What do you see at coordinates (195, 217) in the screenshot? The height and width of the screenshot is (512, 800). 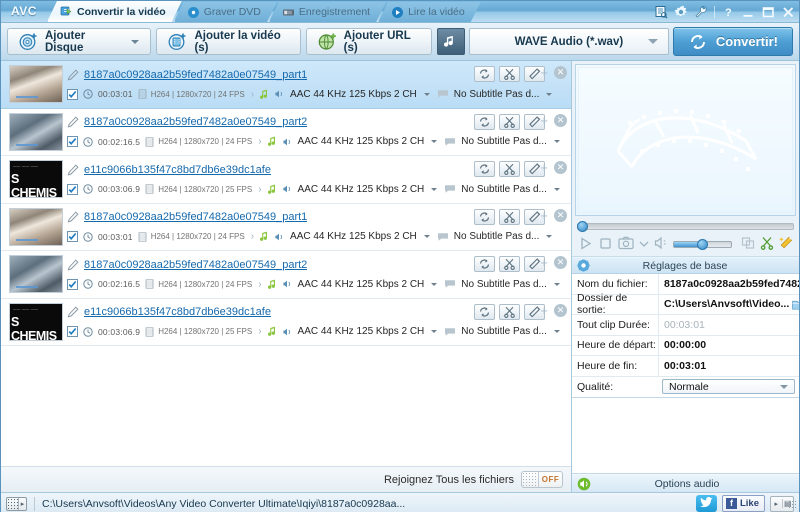 I see `file-name-link: 8187a0c0928aa2b59fed7482a0e07549_part1` at bounding box center [195, 217].